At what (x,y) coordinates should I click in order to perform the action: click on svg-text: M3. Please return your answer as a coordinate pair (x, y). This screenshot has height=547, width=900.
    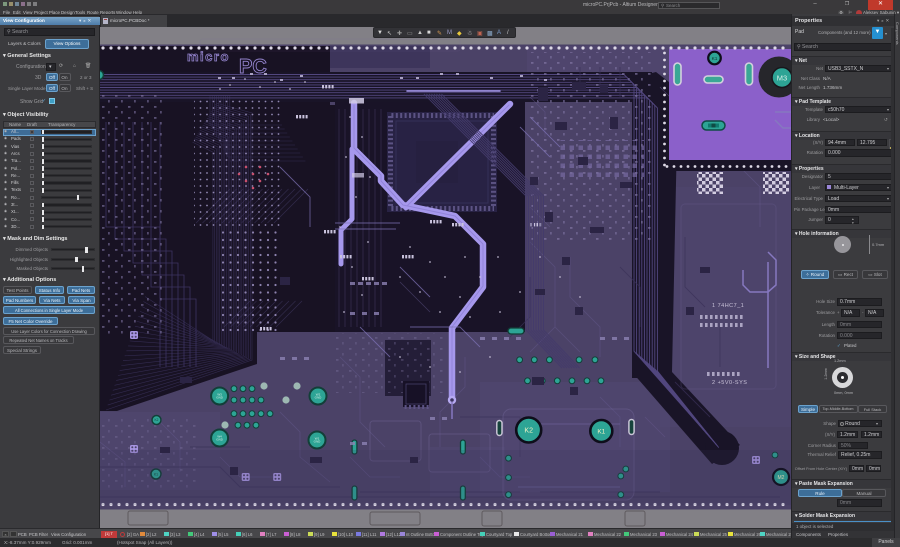
    Looking at the image, I should click on (782, 78).